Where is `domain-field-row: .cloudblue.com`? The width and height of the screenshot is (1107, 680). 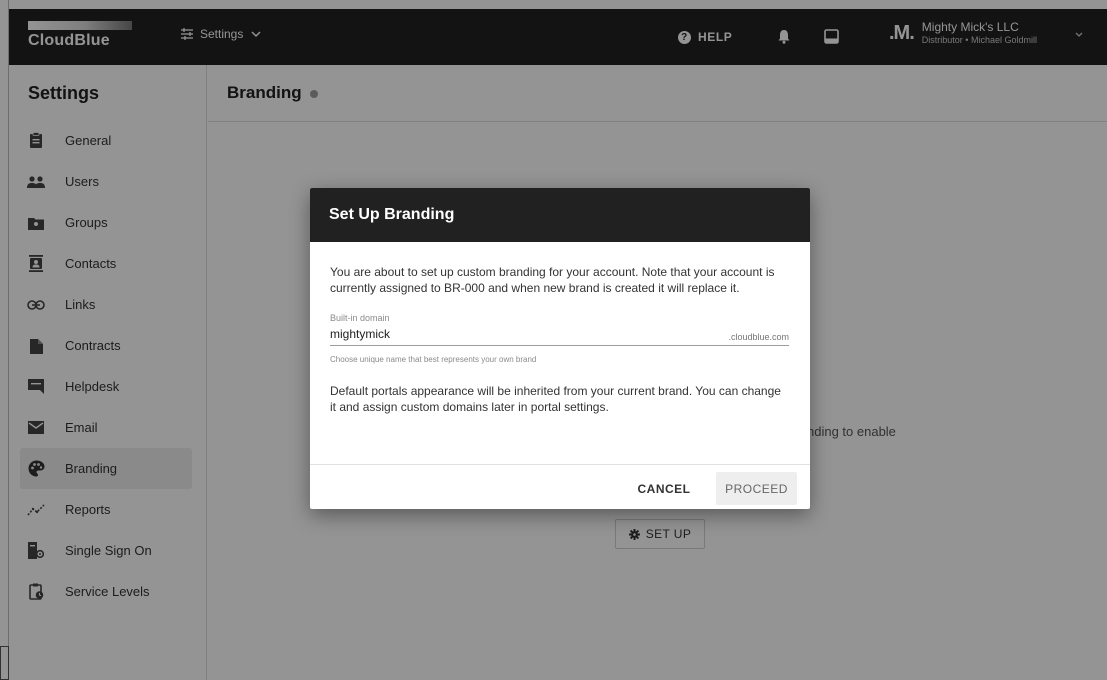
domain-field-row: .cloudblue.com is located at coordinates (559, 336).